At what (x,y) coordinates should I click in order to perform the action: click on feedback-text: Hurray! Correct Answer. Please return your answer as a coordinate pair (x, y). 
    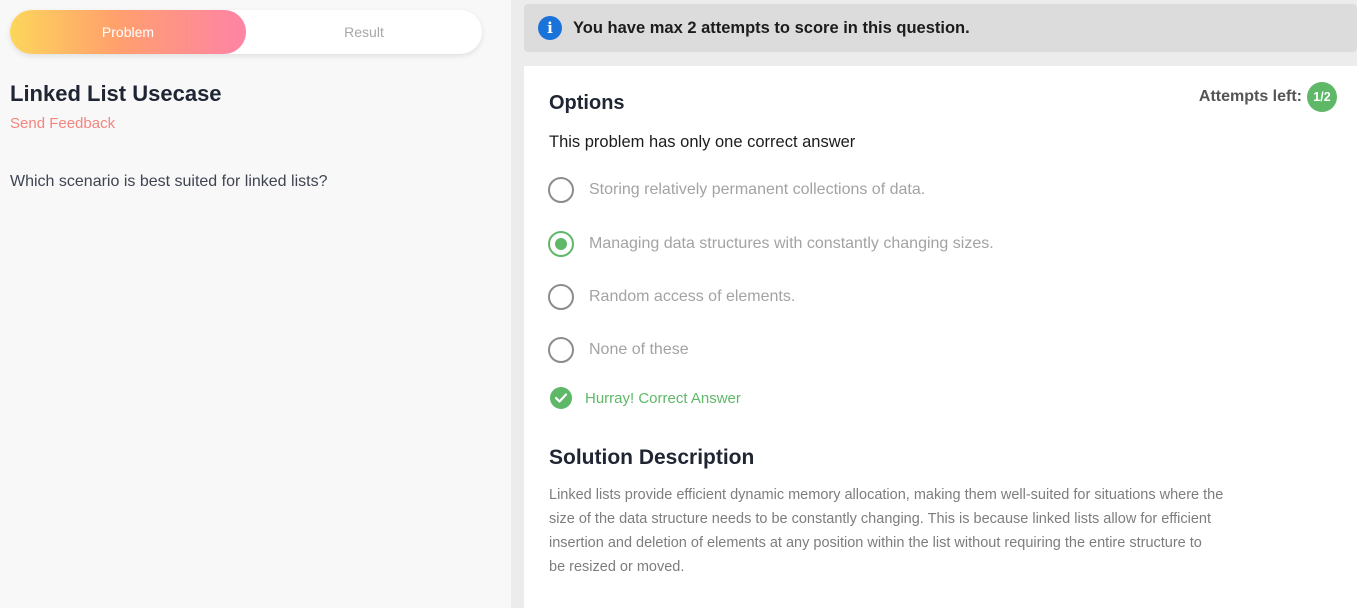
    Looking at the image, I should click on (663, 398).